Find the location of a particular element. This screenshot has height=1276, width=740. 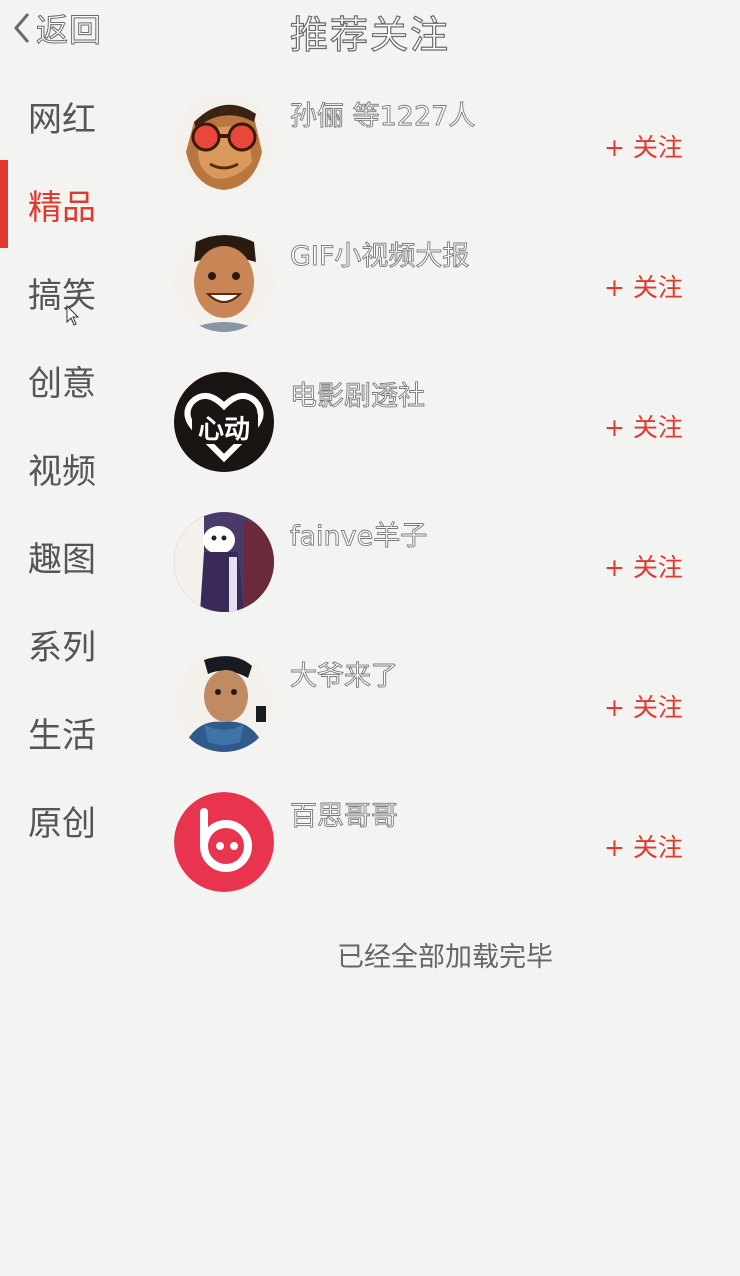

avatar-heart-logo: 心动 is located at coordinates (224, 422).